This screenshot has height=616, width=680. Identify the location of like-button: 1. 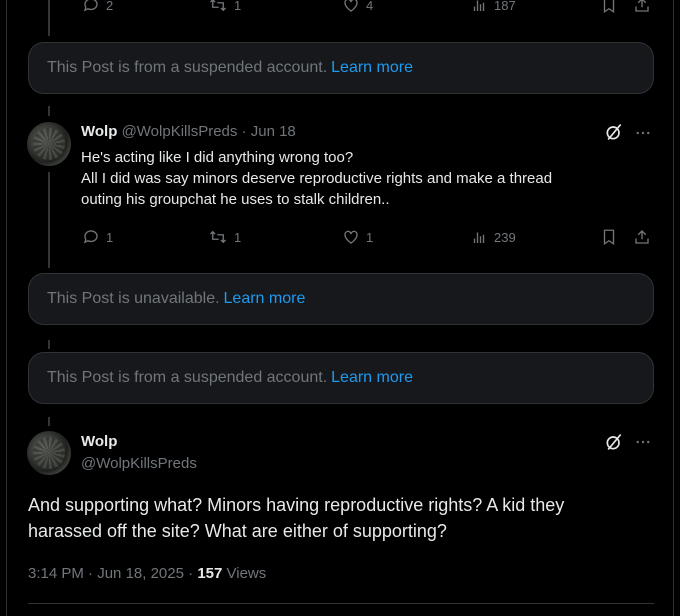
(357, 237).